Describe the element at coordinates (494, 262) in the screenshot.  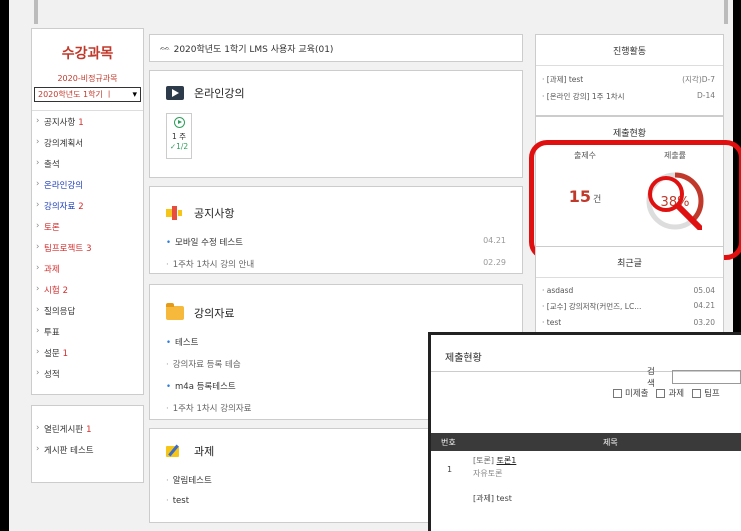
I see `item-date: 02.29` at that location.